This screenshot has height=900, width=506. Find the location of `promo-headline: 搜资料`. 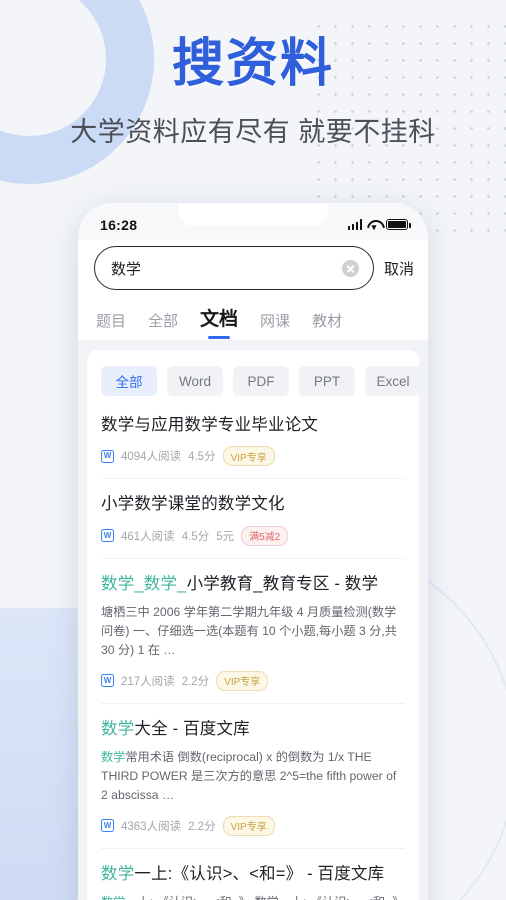

promo-headline: 搜资料 is located at coordinates (252, 64).